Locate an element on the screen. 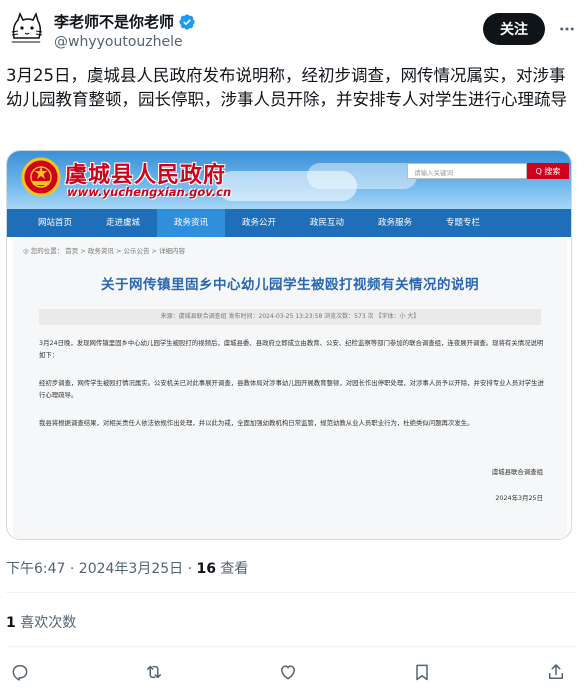  like-icon is located at coordinates (288, 672).